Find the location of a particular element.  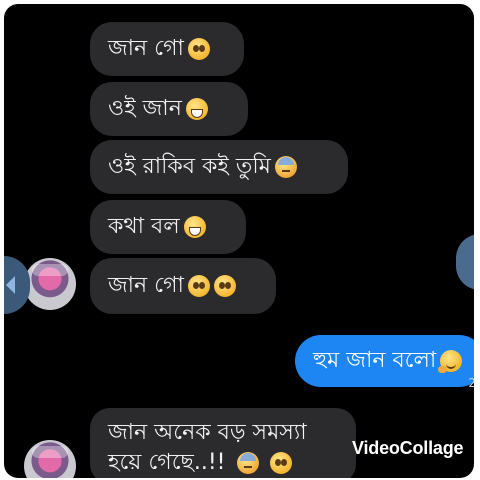

message-bubble: জান অনেক বড় সমস্যা হয়ে গেছে..!! is located at coordinates (223, 443).